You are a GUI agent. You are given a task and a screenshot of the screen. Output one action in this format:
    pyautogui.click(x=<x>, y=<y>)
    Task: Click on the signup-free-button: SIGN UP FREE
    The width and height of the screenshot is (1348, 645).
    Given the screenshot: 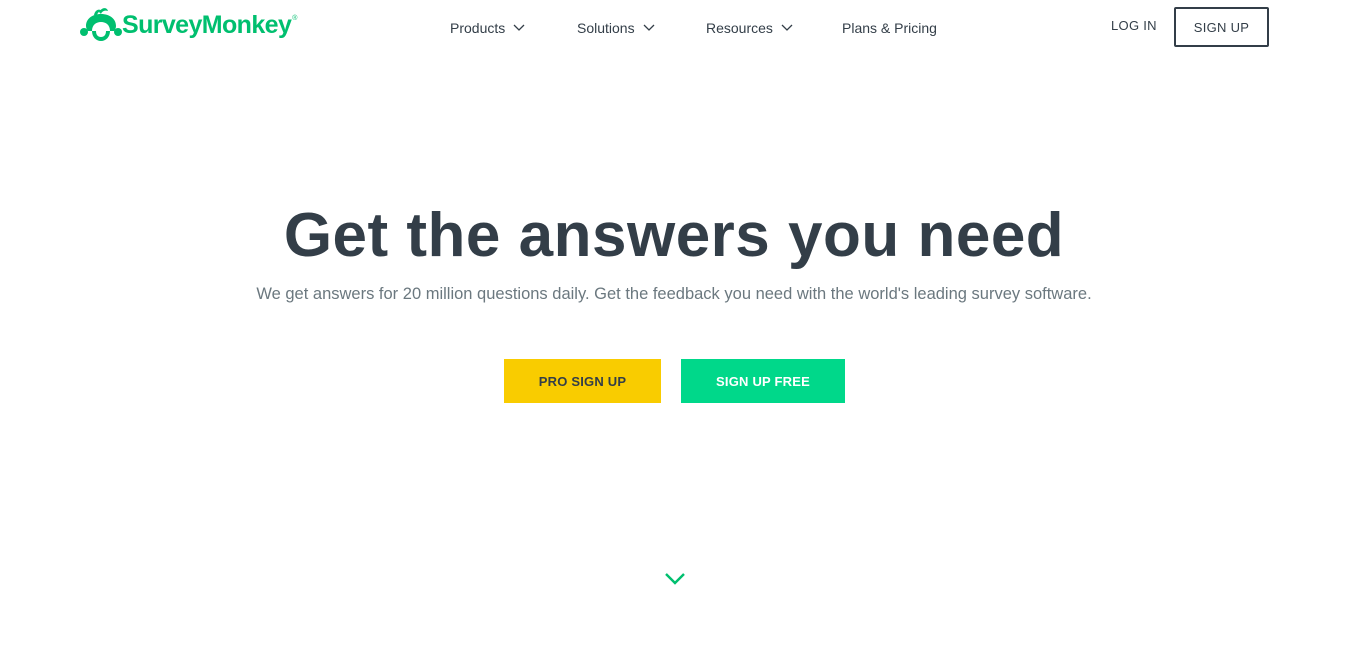 What is the action you would take?
    pyautogui.click(x=763, y=381)
    